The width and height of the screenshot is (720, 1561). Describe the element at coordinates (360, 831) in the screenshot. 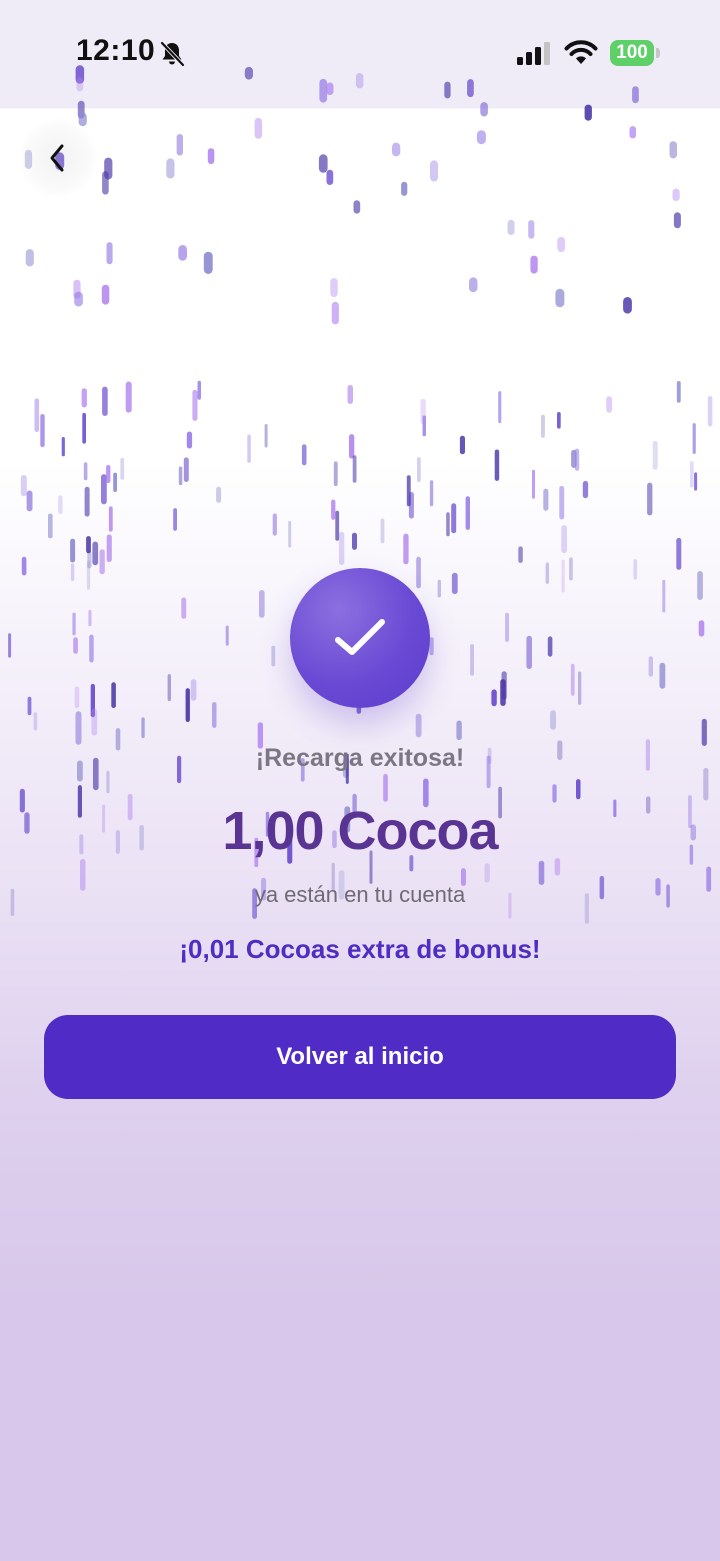

I see `recharge-amount: 1,00 Cocoa` at that location.